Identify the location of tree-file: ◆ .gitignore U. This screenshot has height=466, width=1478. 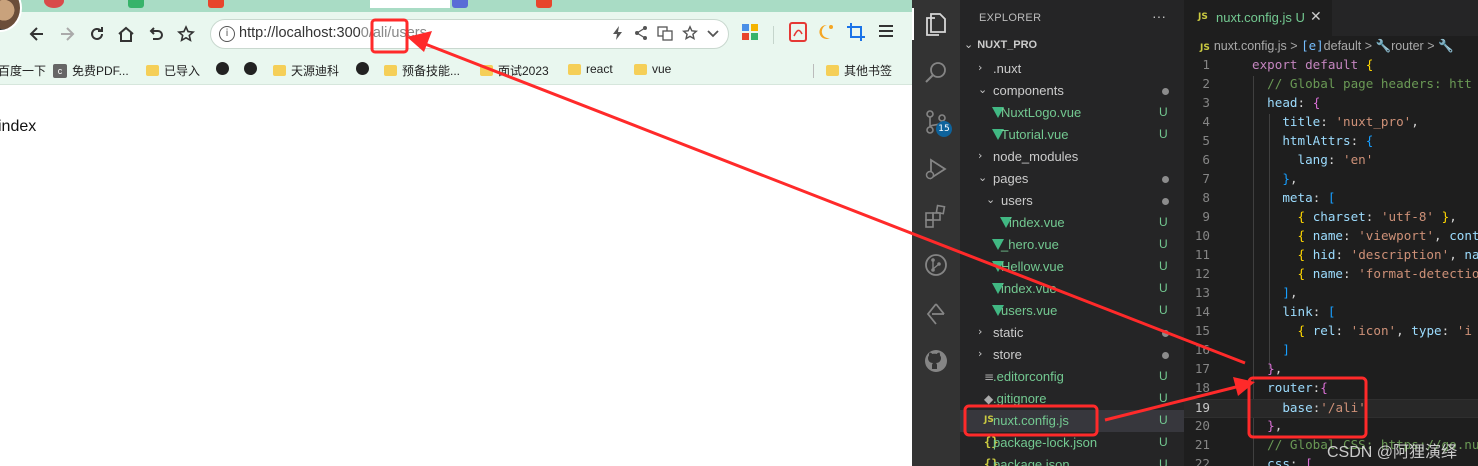
(1072, 399).